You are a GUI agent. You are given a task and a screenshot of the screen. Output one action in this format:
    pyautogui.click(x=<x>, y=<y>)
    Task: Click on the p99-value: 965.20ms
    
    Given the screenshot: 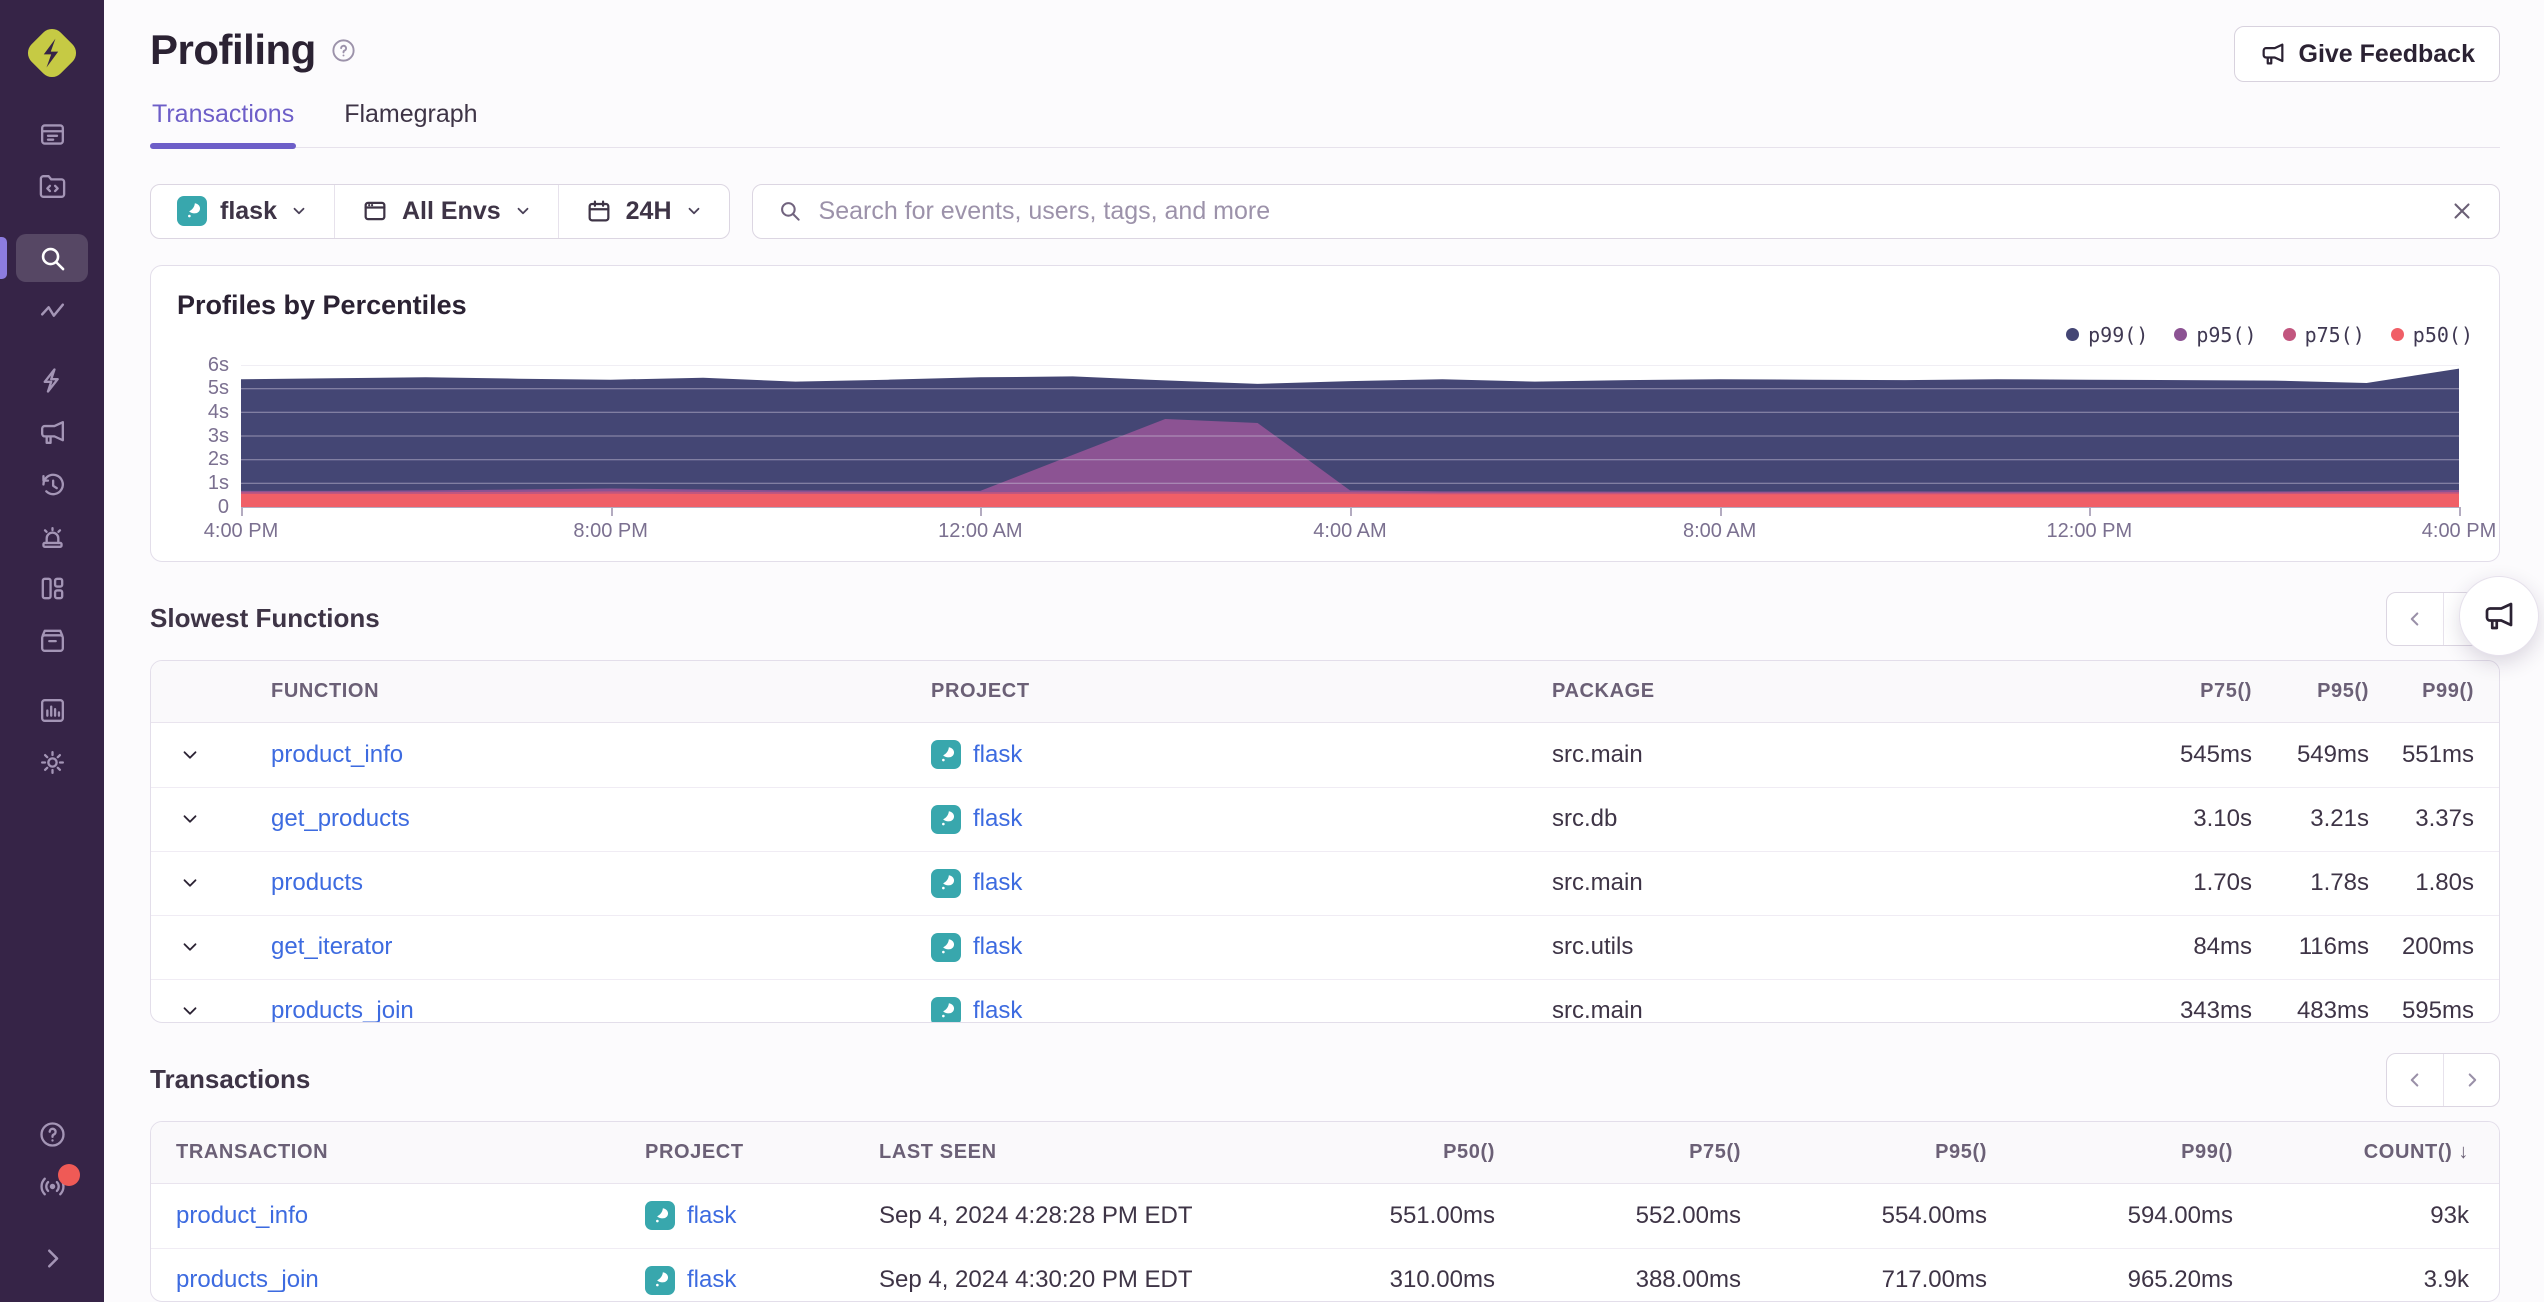 What is the action you would take?
    pyautogui.click(x=2180, y=1280)
    